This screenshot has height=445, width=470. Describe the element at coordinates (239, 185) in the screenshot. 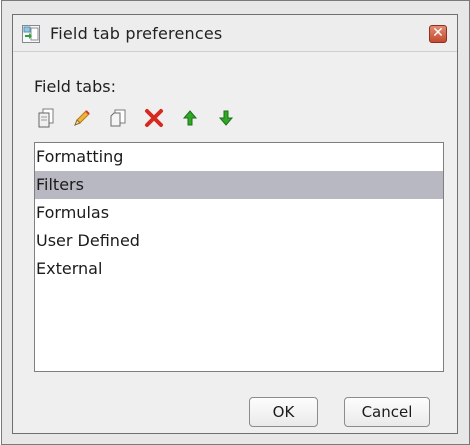

I see `list-item-filters: Filters` at that location.